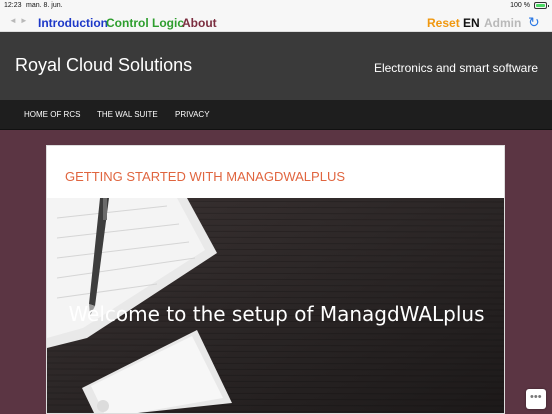 The width and height of the screenshot is (552, 414). I want to click on main-nav: HOME OF RCS THE WAL SUITE PRIVACY, so click(276, 115).